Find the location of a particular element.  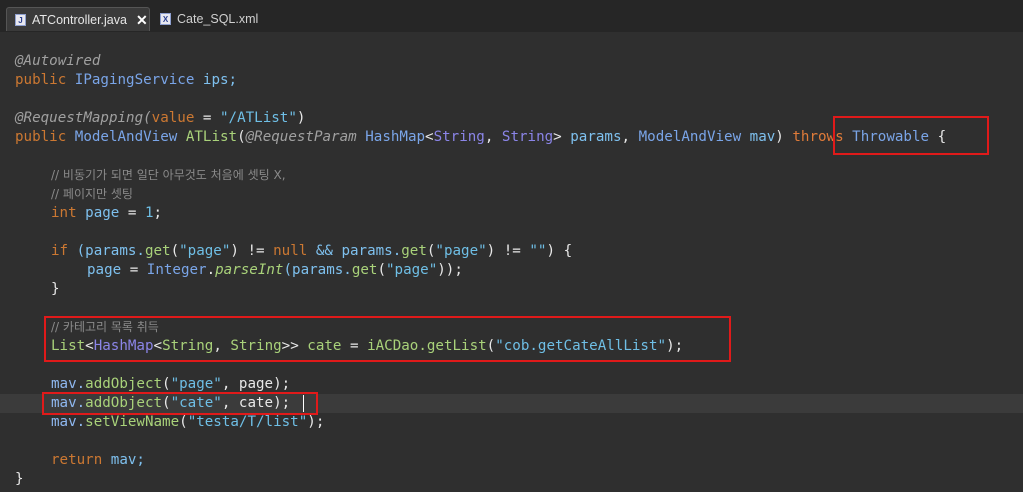

code-line: public IPagingService ips; is located at coordinates (126, 80).